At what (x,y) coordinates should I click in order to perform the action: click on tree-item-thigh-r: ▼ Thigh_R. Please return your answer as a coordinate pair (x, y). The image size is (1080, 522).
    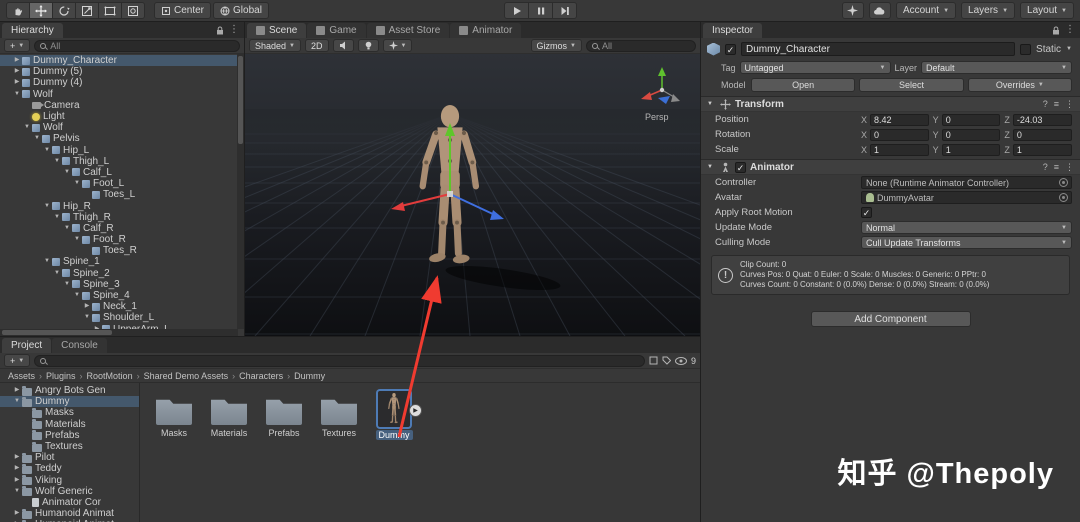
    Looking at the image, I should click on (122, 217).